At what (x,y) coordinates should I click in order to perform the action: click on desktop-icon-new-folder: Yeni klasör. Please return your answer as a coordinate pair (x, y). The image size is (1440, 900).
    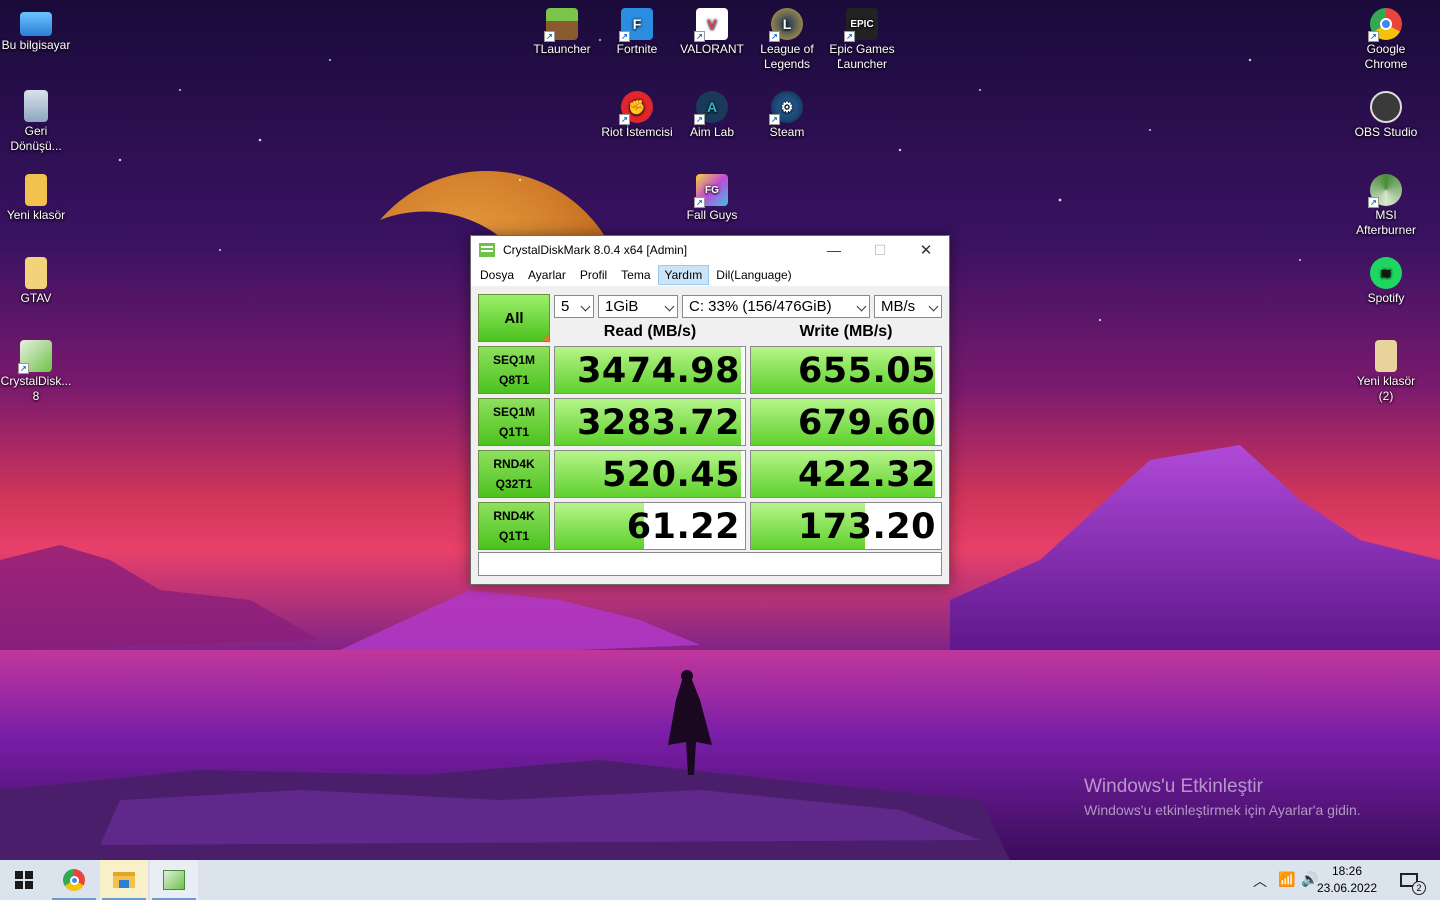
    Looking at the image, I should click on (37, 198).